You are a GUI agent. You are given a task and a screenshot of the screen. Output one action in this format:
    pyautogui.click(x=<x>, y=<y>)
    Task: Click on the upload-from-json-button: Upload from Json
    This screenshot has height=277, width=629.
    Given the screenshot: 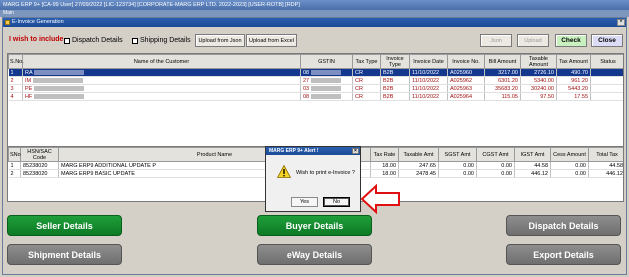 What is the action you would take?
    pyautogui.click(x=220, y=40)
    